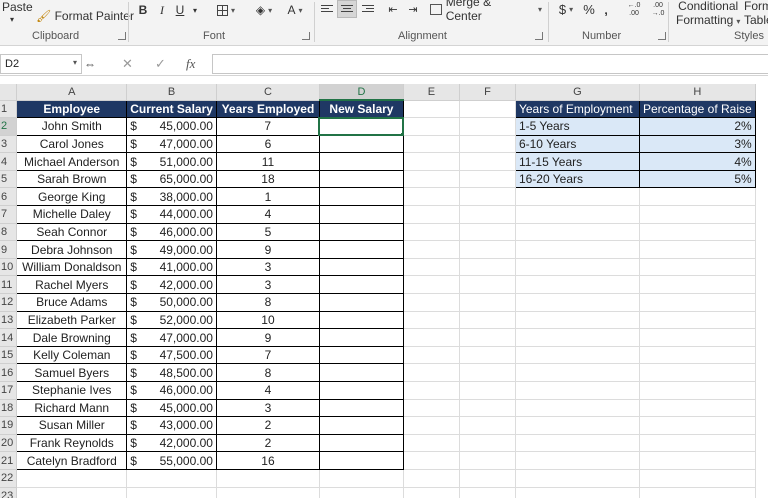 Image resolution: width=768 pixels, height=498 pixels. What do you see at coordinates (577, 337) in the screenshot?
I see `cell-g14` at bounding box center [577, 337].